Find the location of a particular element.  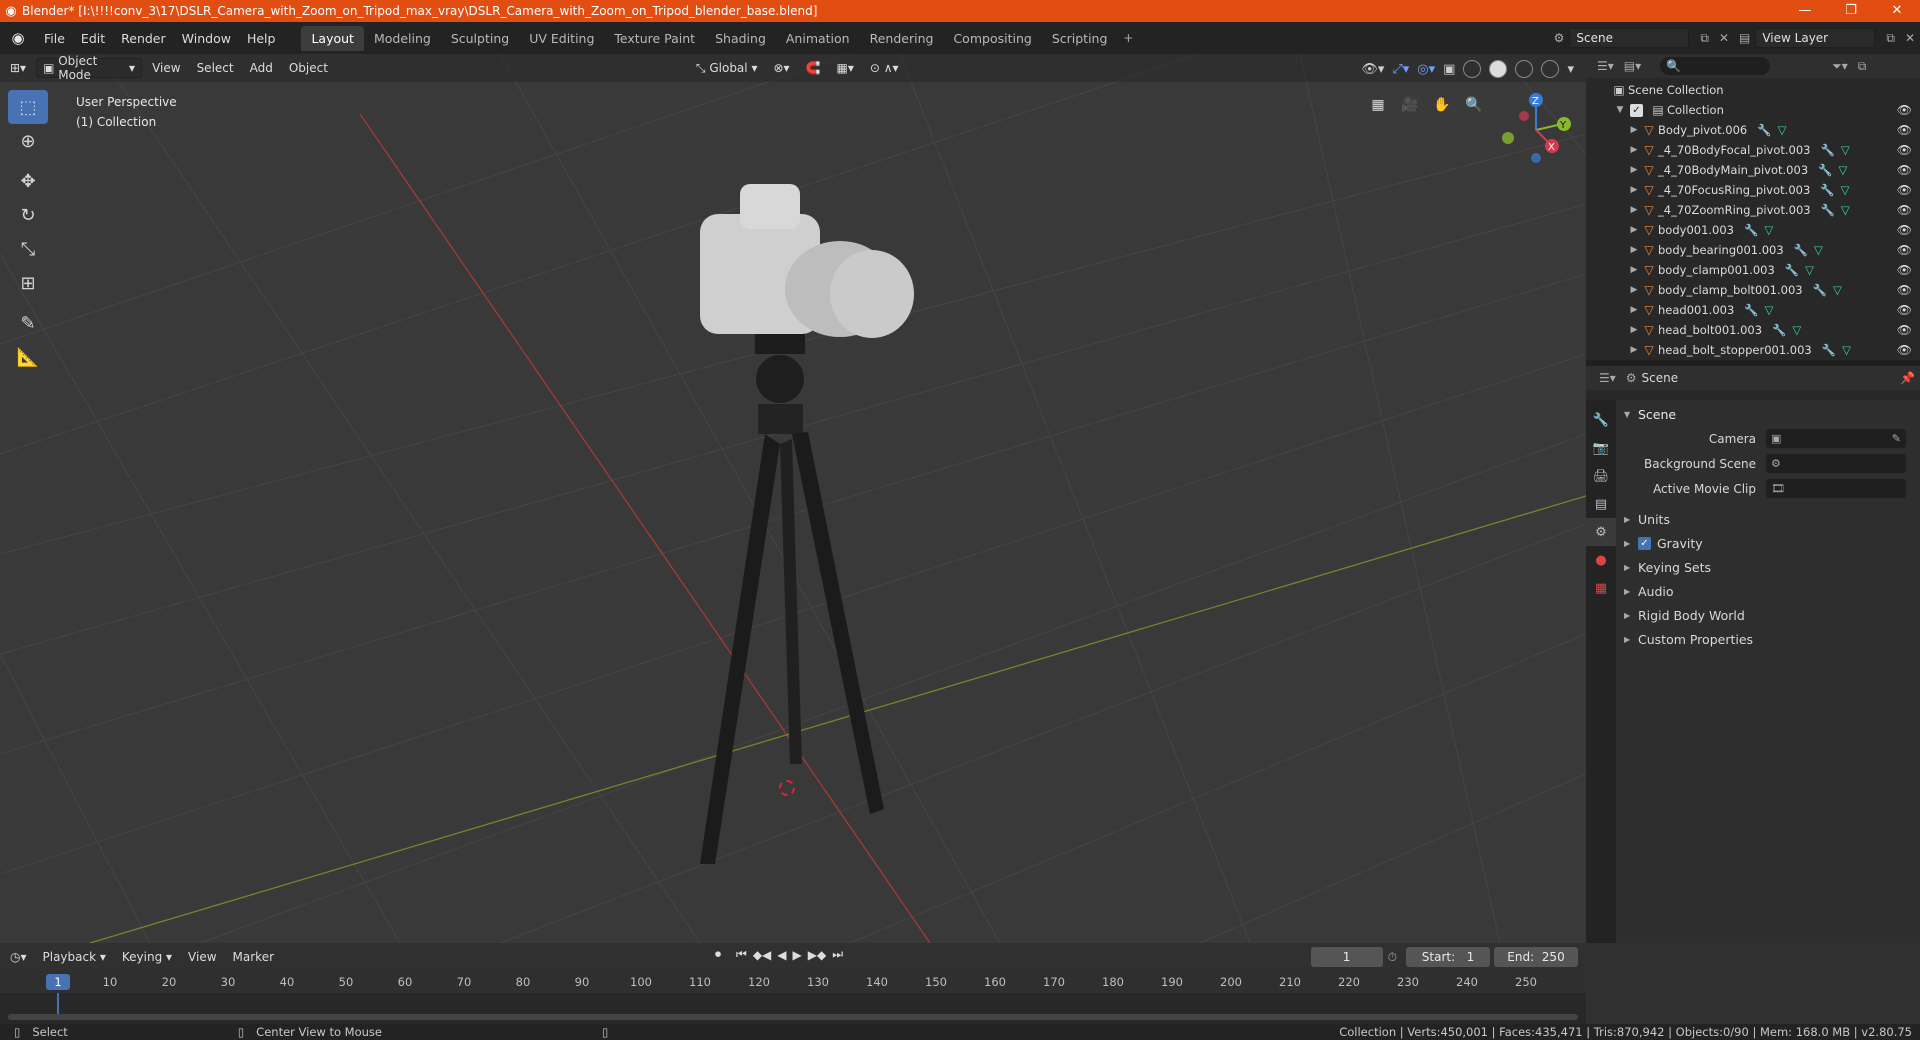

scene-panel-header: ▼ Scene is located at coordinates (1768, 414).